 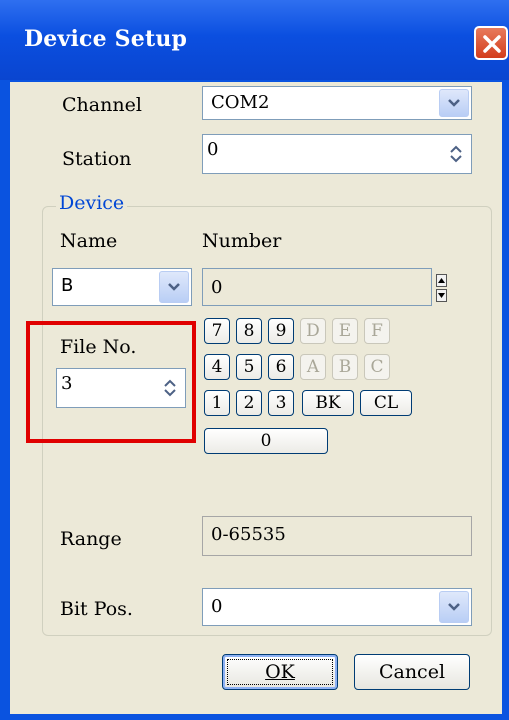 I want to click on range-field: 0-65535, so click(x=337, y=536).